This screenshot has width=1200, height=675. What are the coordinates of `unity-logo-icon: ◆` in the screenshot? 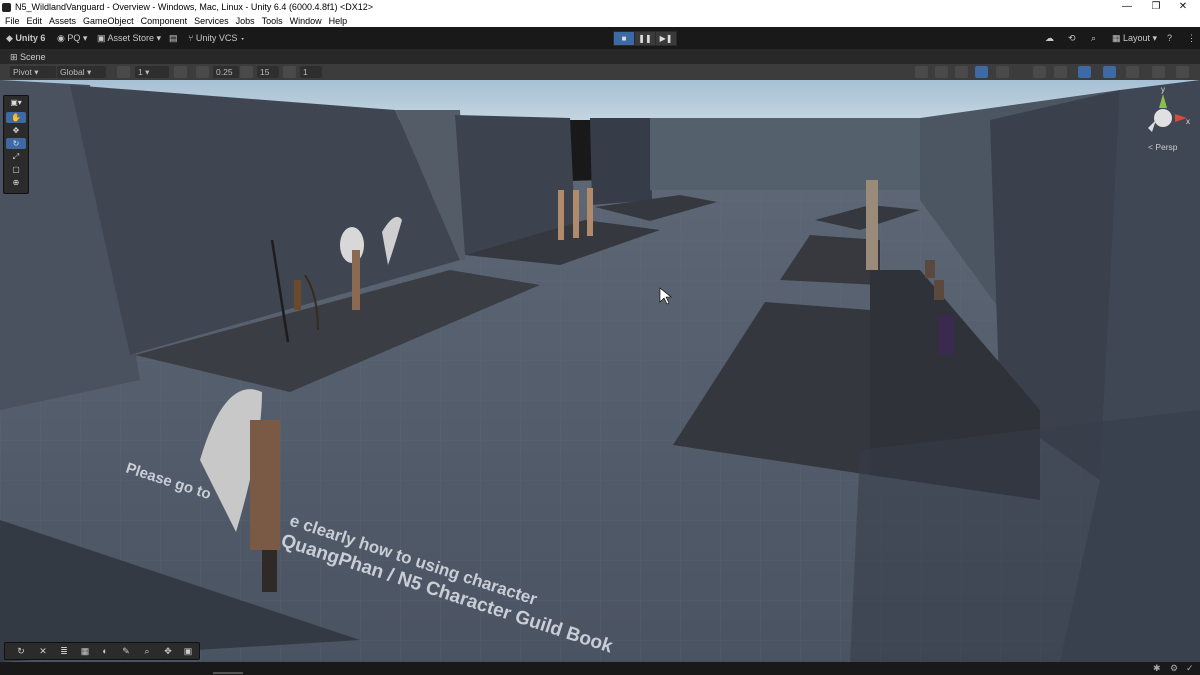 It's located at (11, 38).